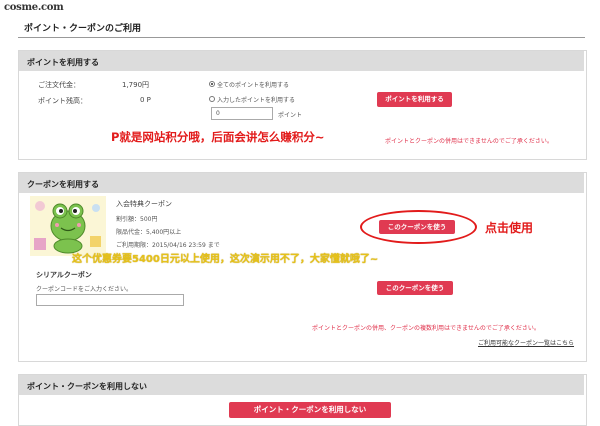  I want to click on points-unit: ポイント, so click(290, 115).